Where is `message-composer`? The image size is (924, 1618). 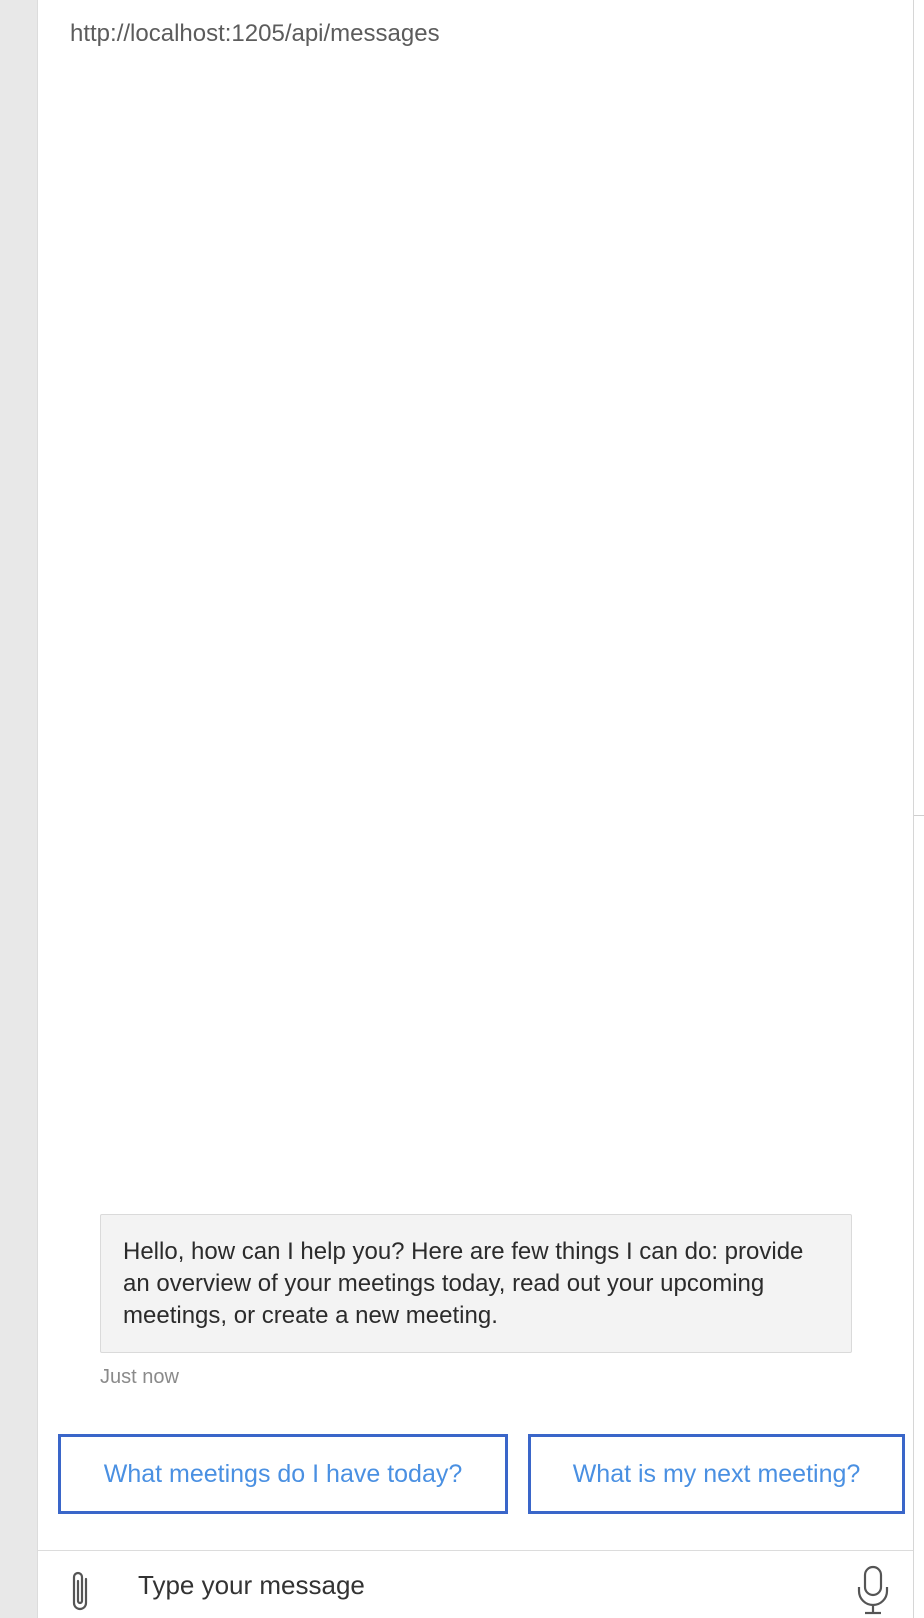 message-composer is located at coordinates (475, 1584).